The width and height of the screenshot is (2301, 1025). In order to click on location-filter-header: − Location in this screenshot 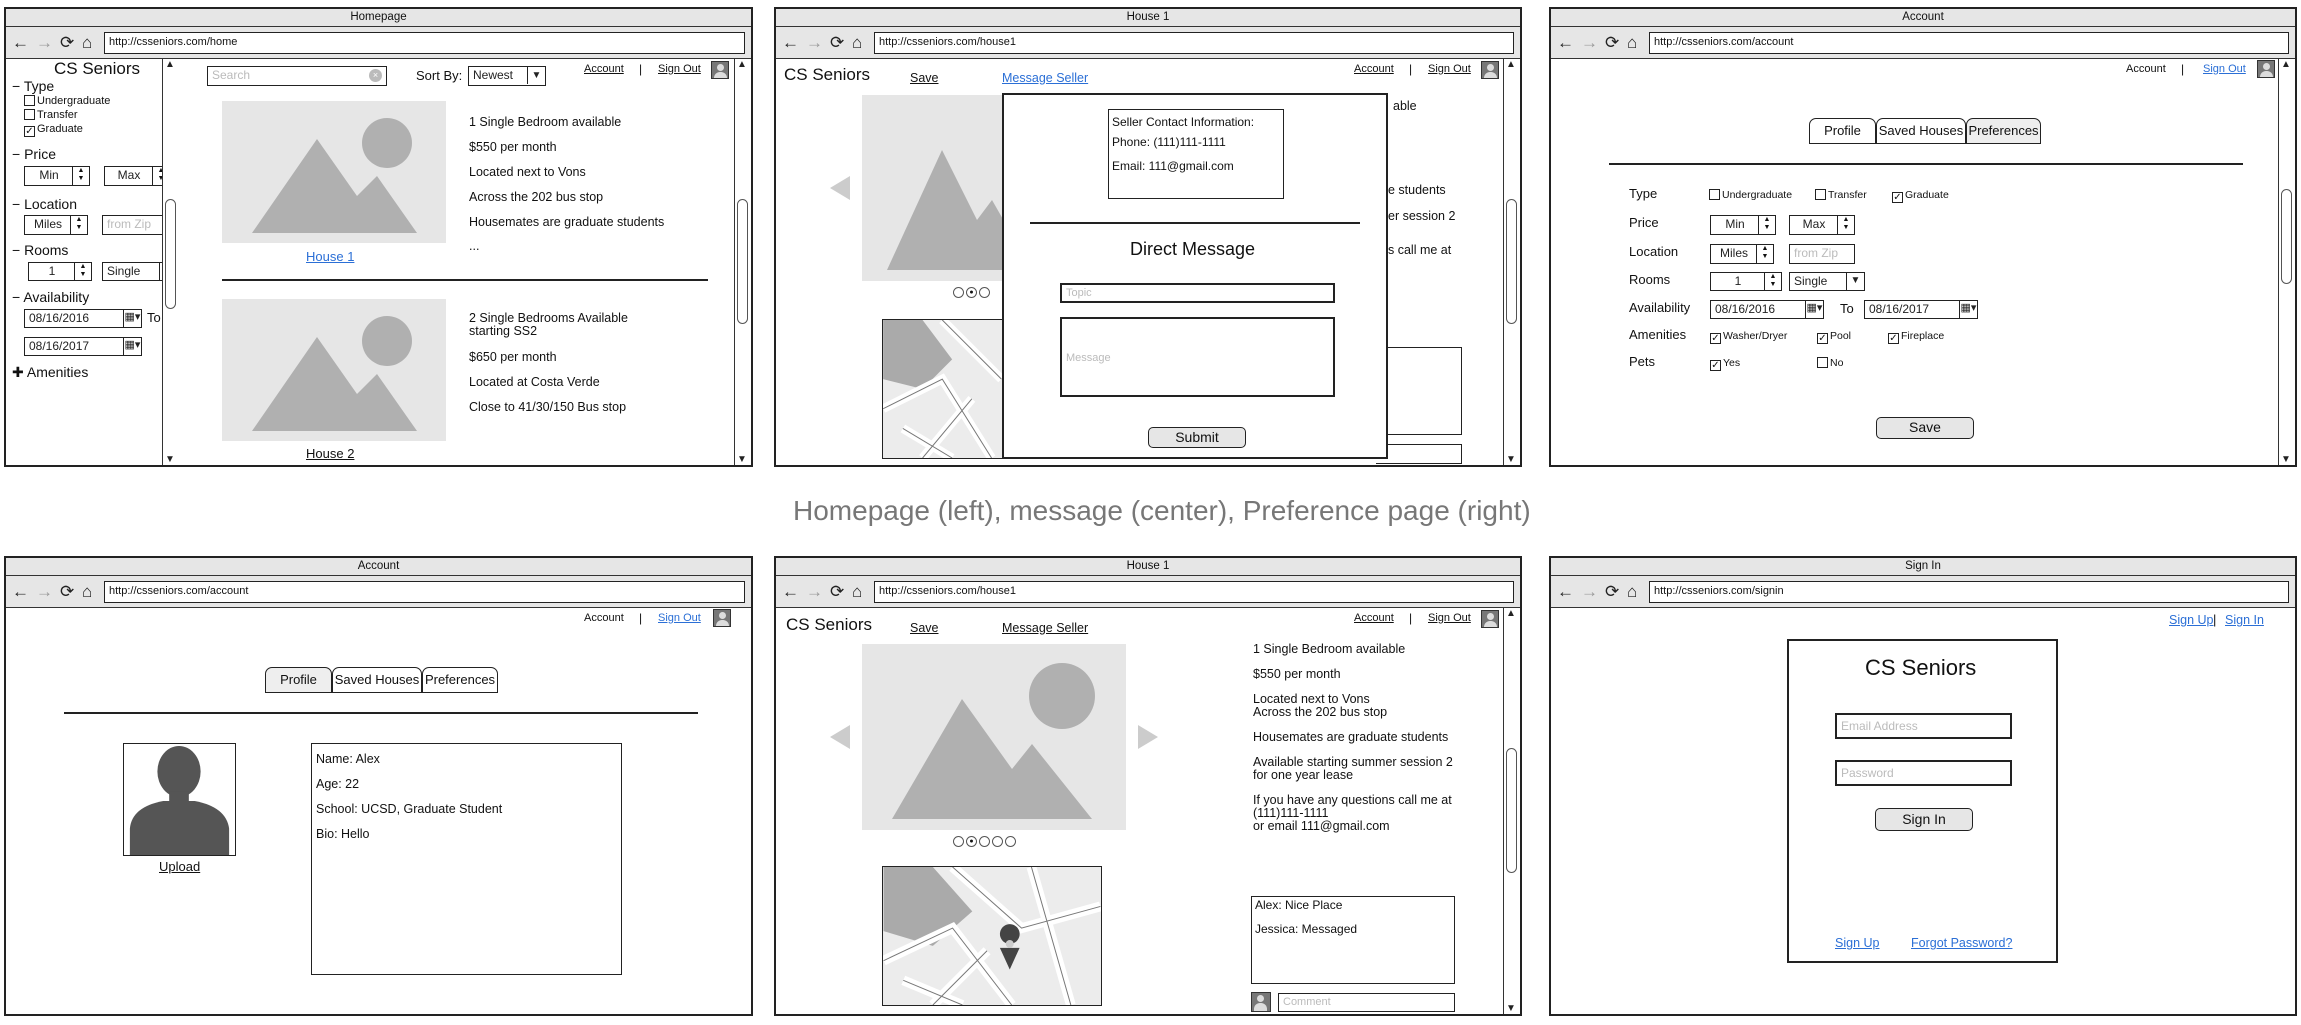, I will do `click(44, 204)`.